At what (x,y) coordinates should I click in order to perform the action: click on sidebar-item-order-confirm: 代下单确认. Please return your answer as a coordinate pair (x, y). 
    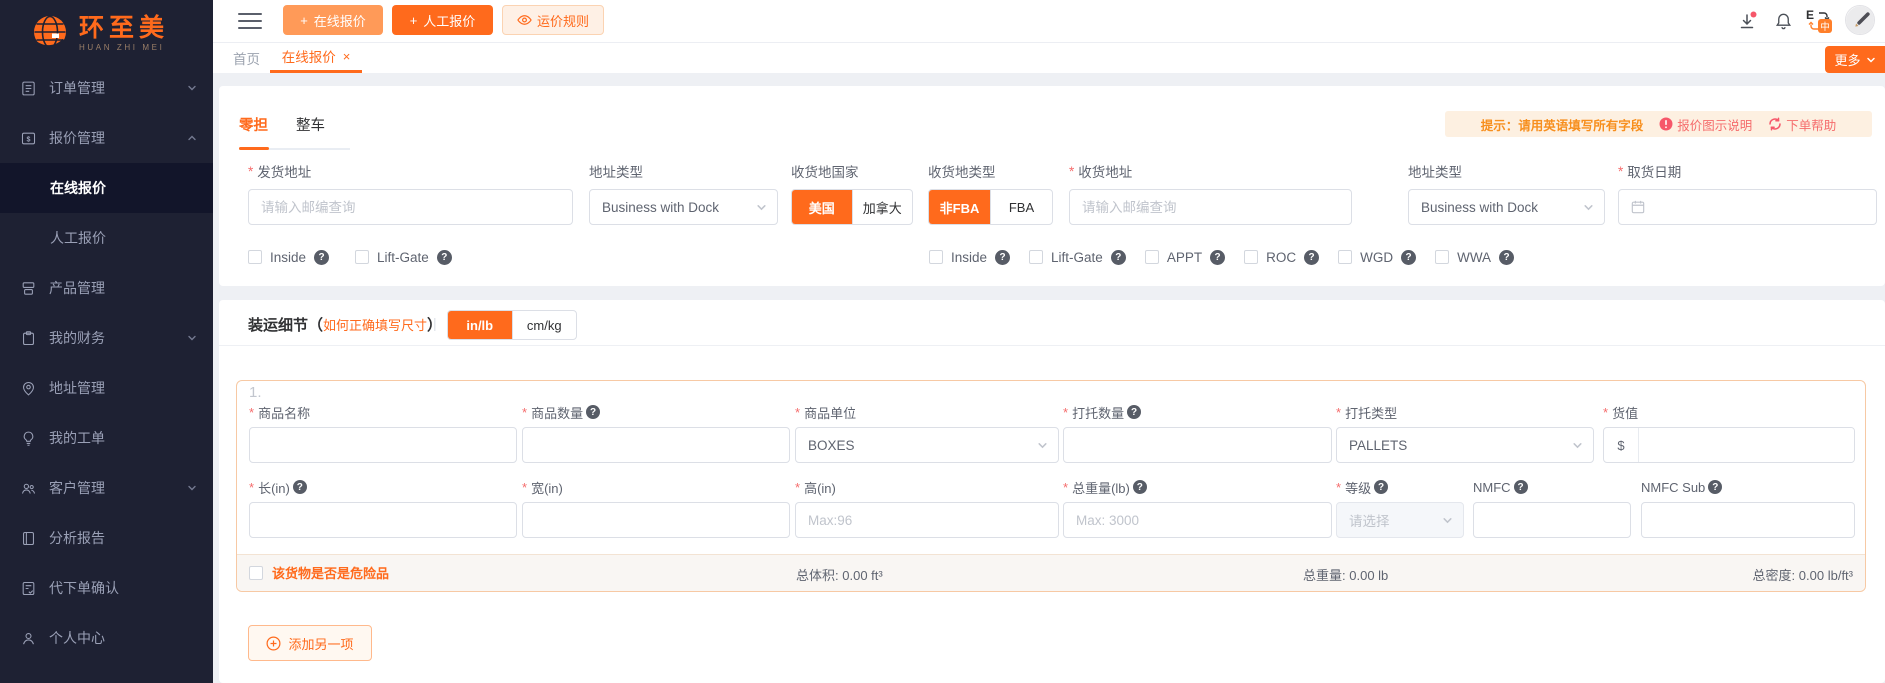
    Looking at the image, I should click on (106, 588).